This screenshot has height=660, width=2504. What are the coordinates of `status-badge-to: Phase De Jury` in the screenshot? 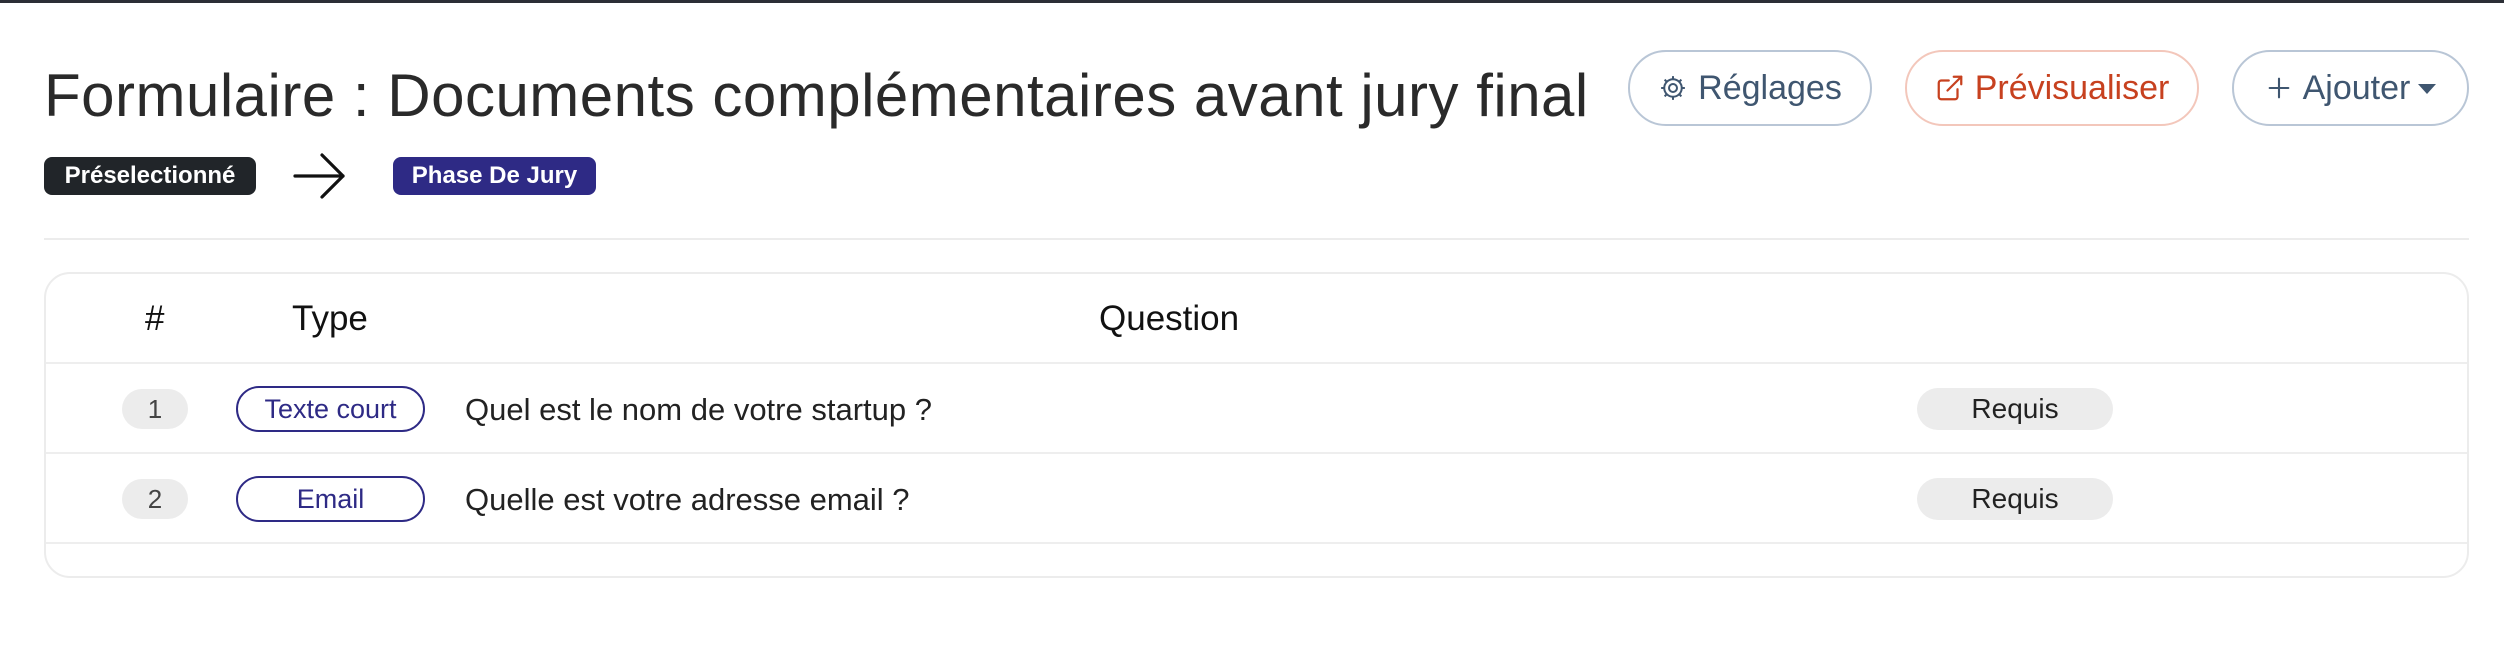 It's located at (494, 176).